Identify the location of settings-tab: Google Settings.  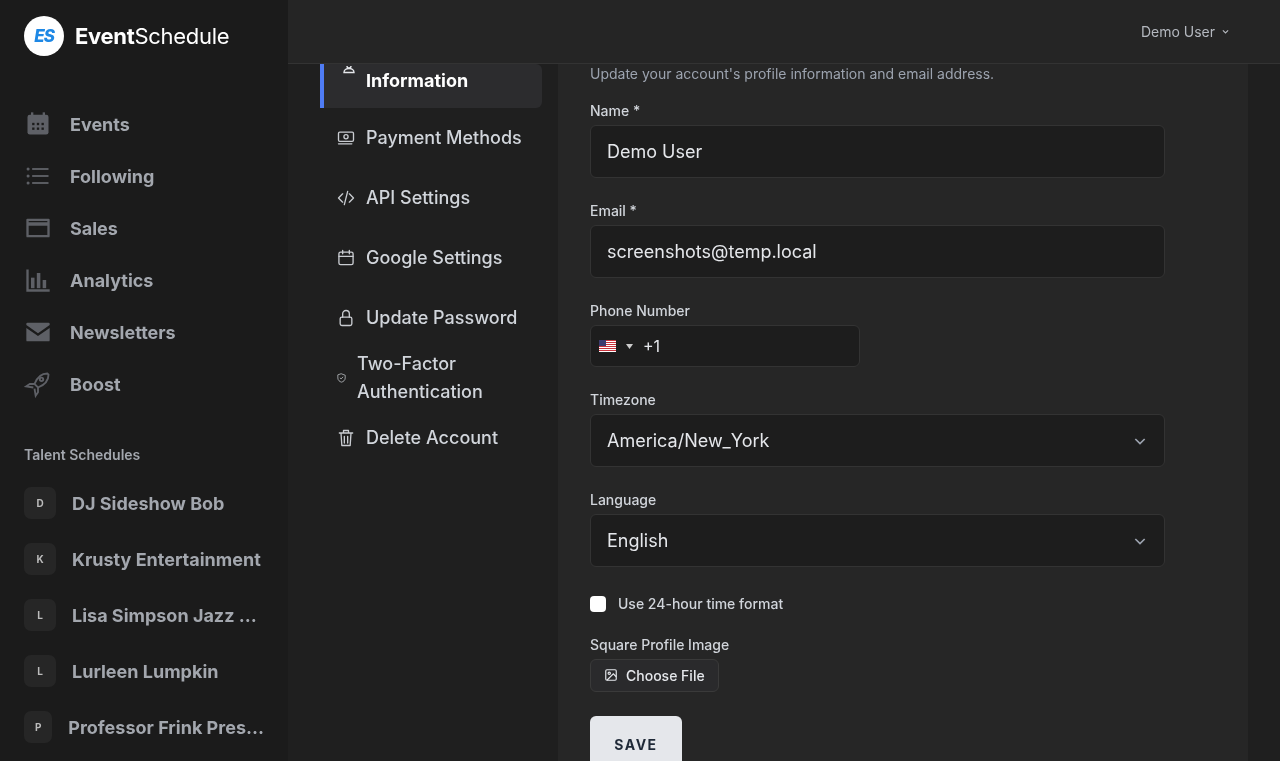
(431, 258).